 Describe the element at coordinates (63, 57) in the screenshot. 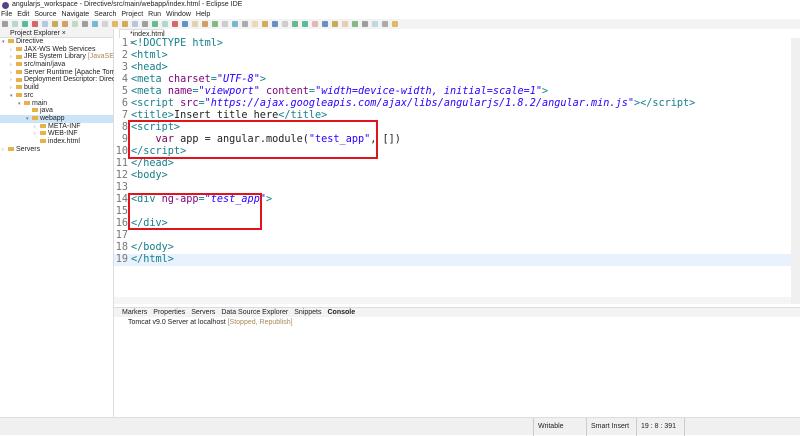

I see `tree-item: › JRE System Library [JavaSE-16]` at that location.